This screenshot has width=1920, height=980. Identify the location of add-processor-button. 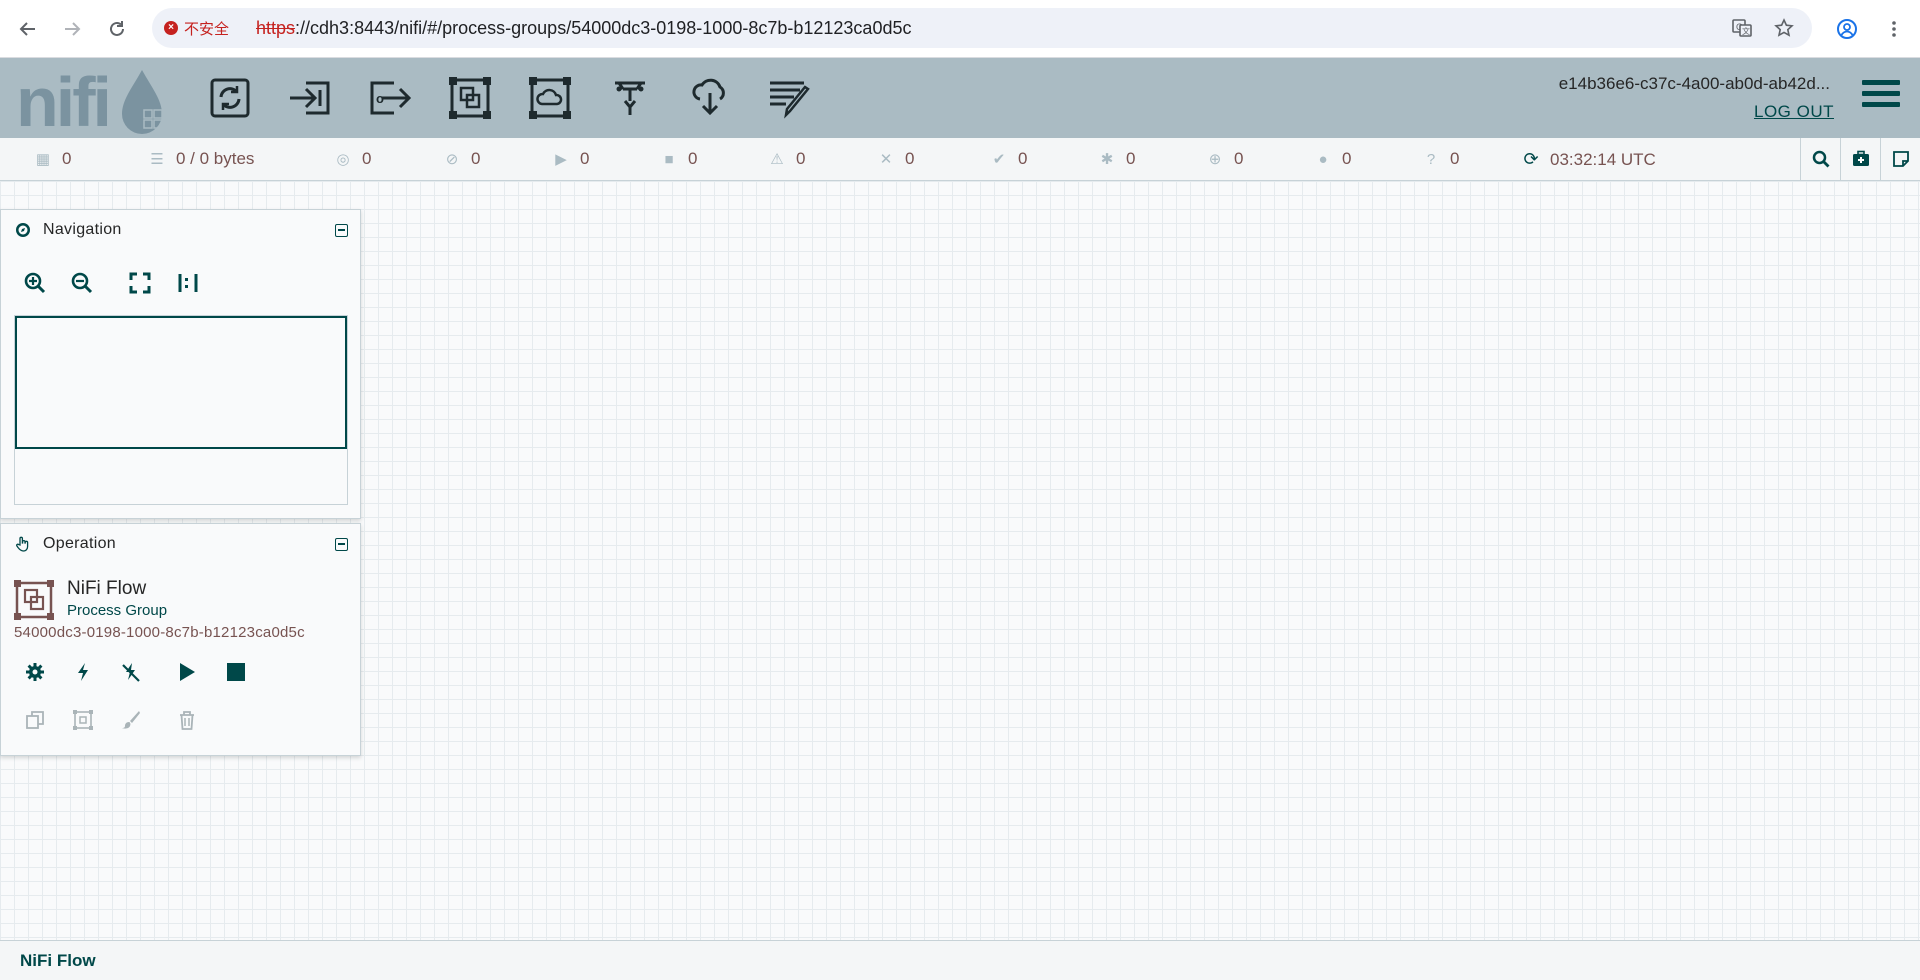
(230, 98).